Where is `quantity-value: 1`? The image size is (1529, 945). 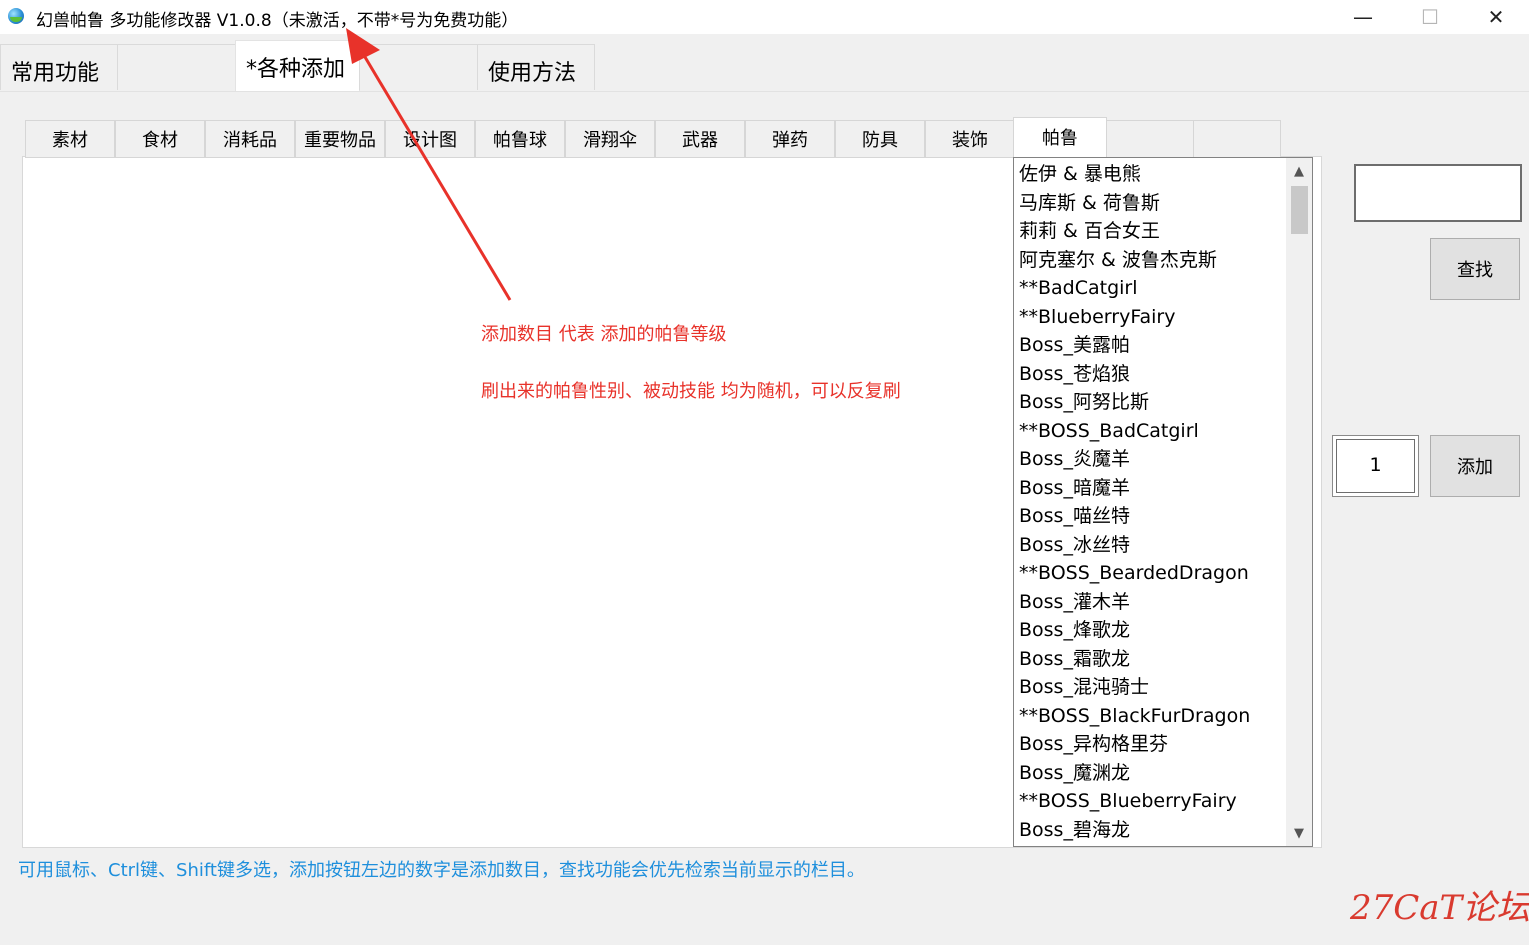 quantity-value: 1 is located at coordinates (1375, 466).